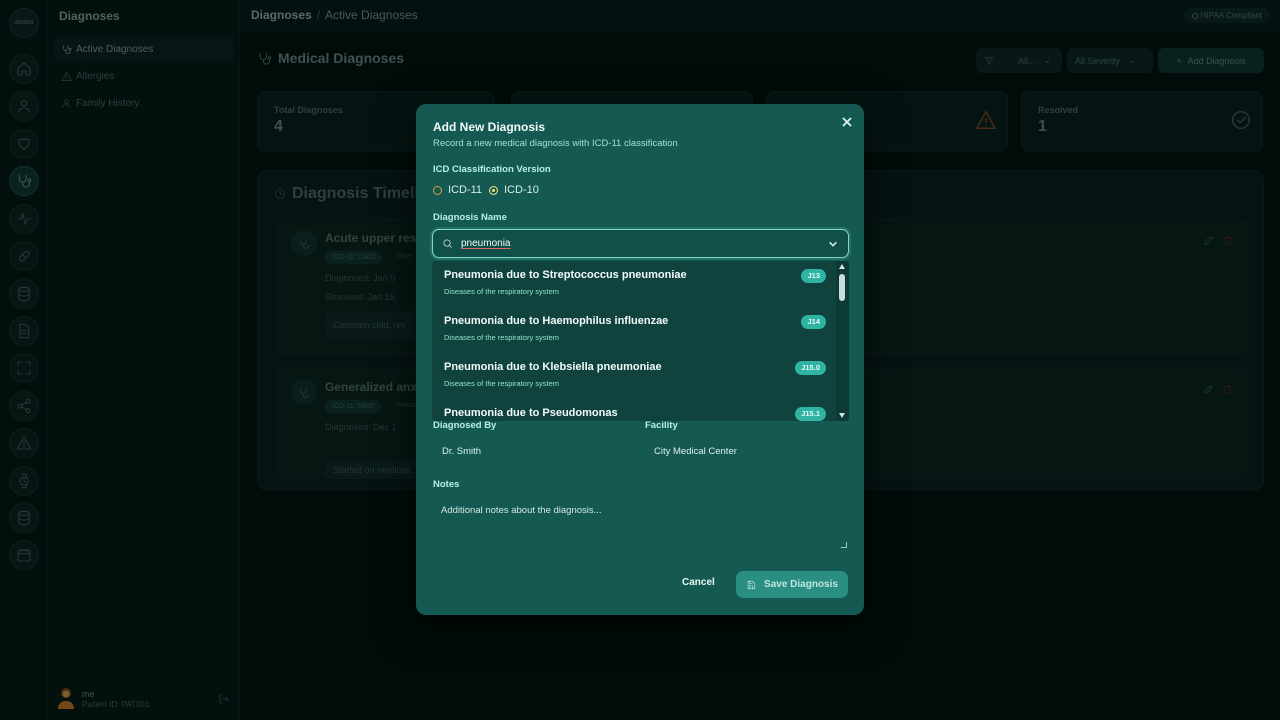 This screenshot has height=720, width=1280. What do you see at coordinates (492, 169) in the screenshot?
I see `icd-version-label: ICD Classification Version` at bounding box center [492, 169].